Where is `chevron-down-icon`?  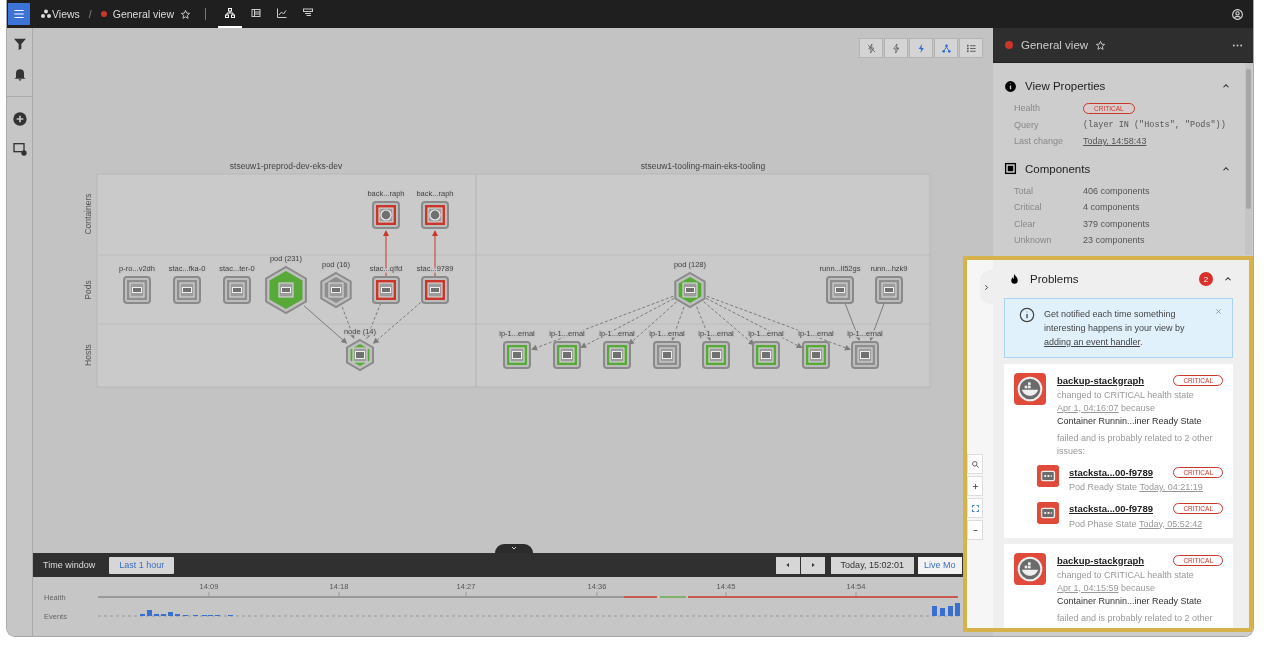
chevron-down-icon is located at coordinates (514, 548).